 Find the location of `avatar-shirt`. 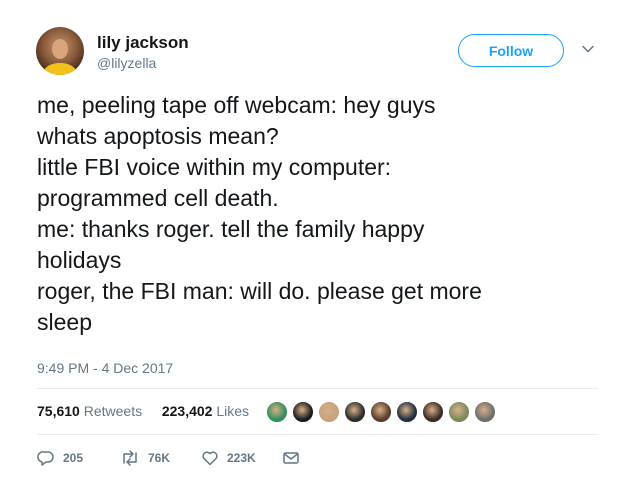

avatar-shirt is located at coordinates (60, 69).